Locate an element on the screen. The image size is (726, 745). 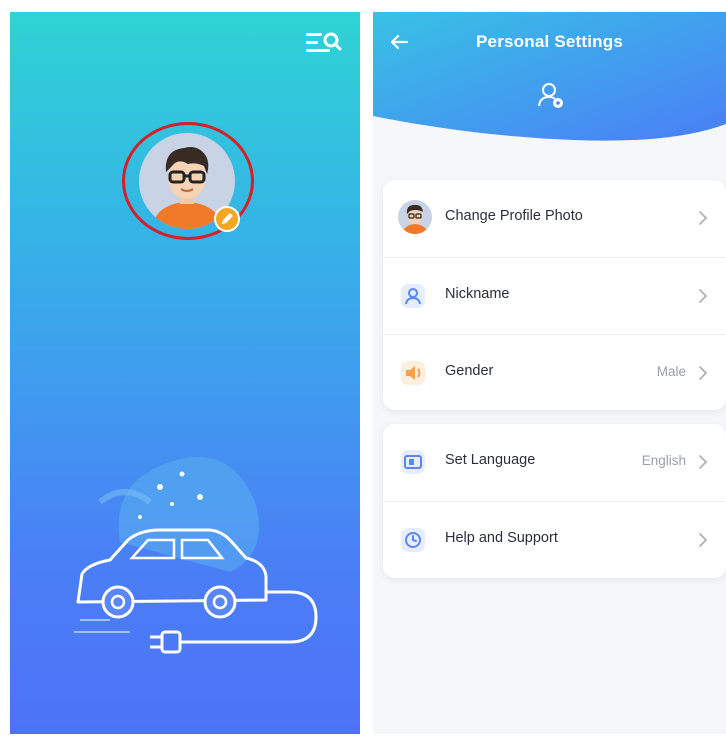
row-label: Help and Support is located at coordinates (501, 538).